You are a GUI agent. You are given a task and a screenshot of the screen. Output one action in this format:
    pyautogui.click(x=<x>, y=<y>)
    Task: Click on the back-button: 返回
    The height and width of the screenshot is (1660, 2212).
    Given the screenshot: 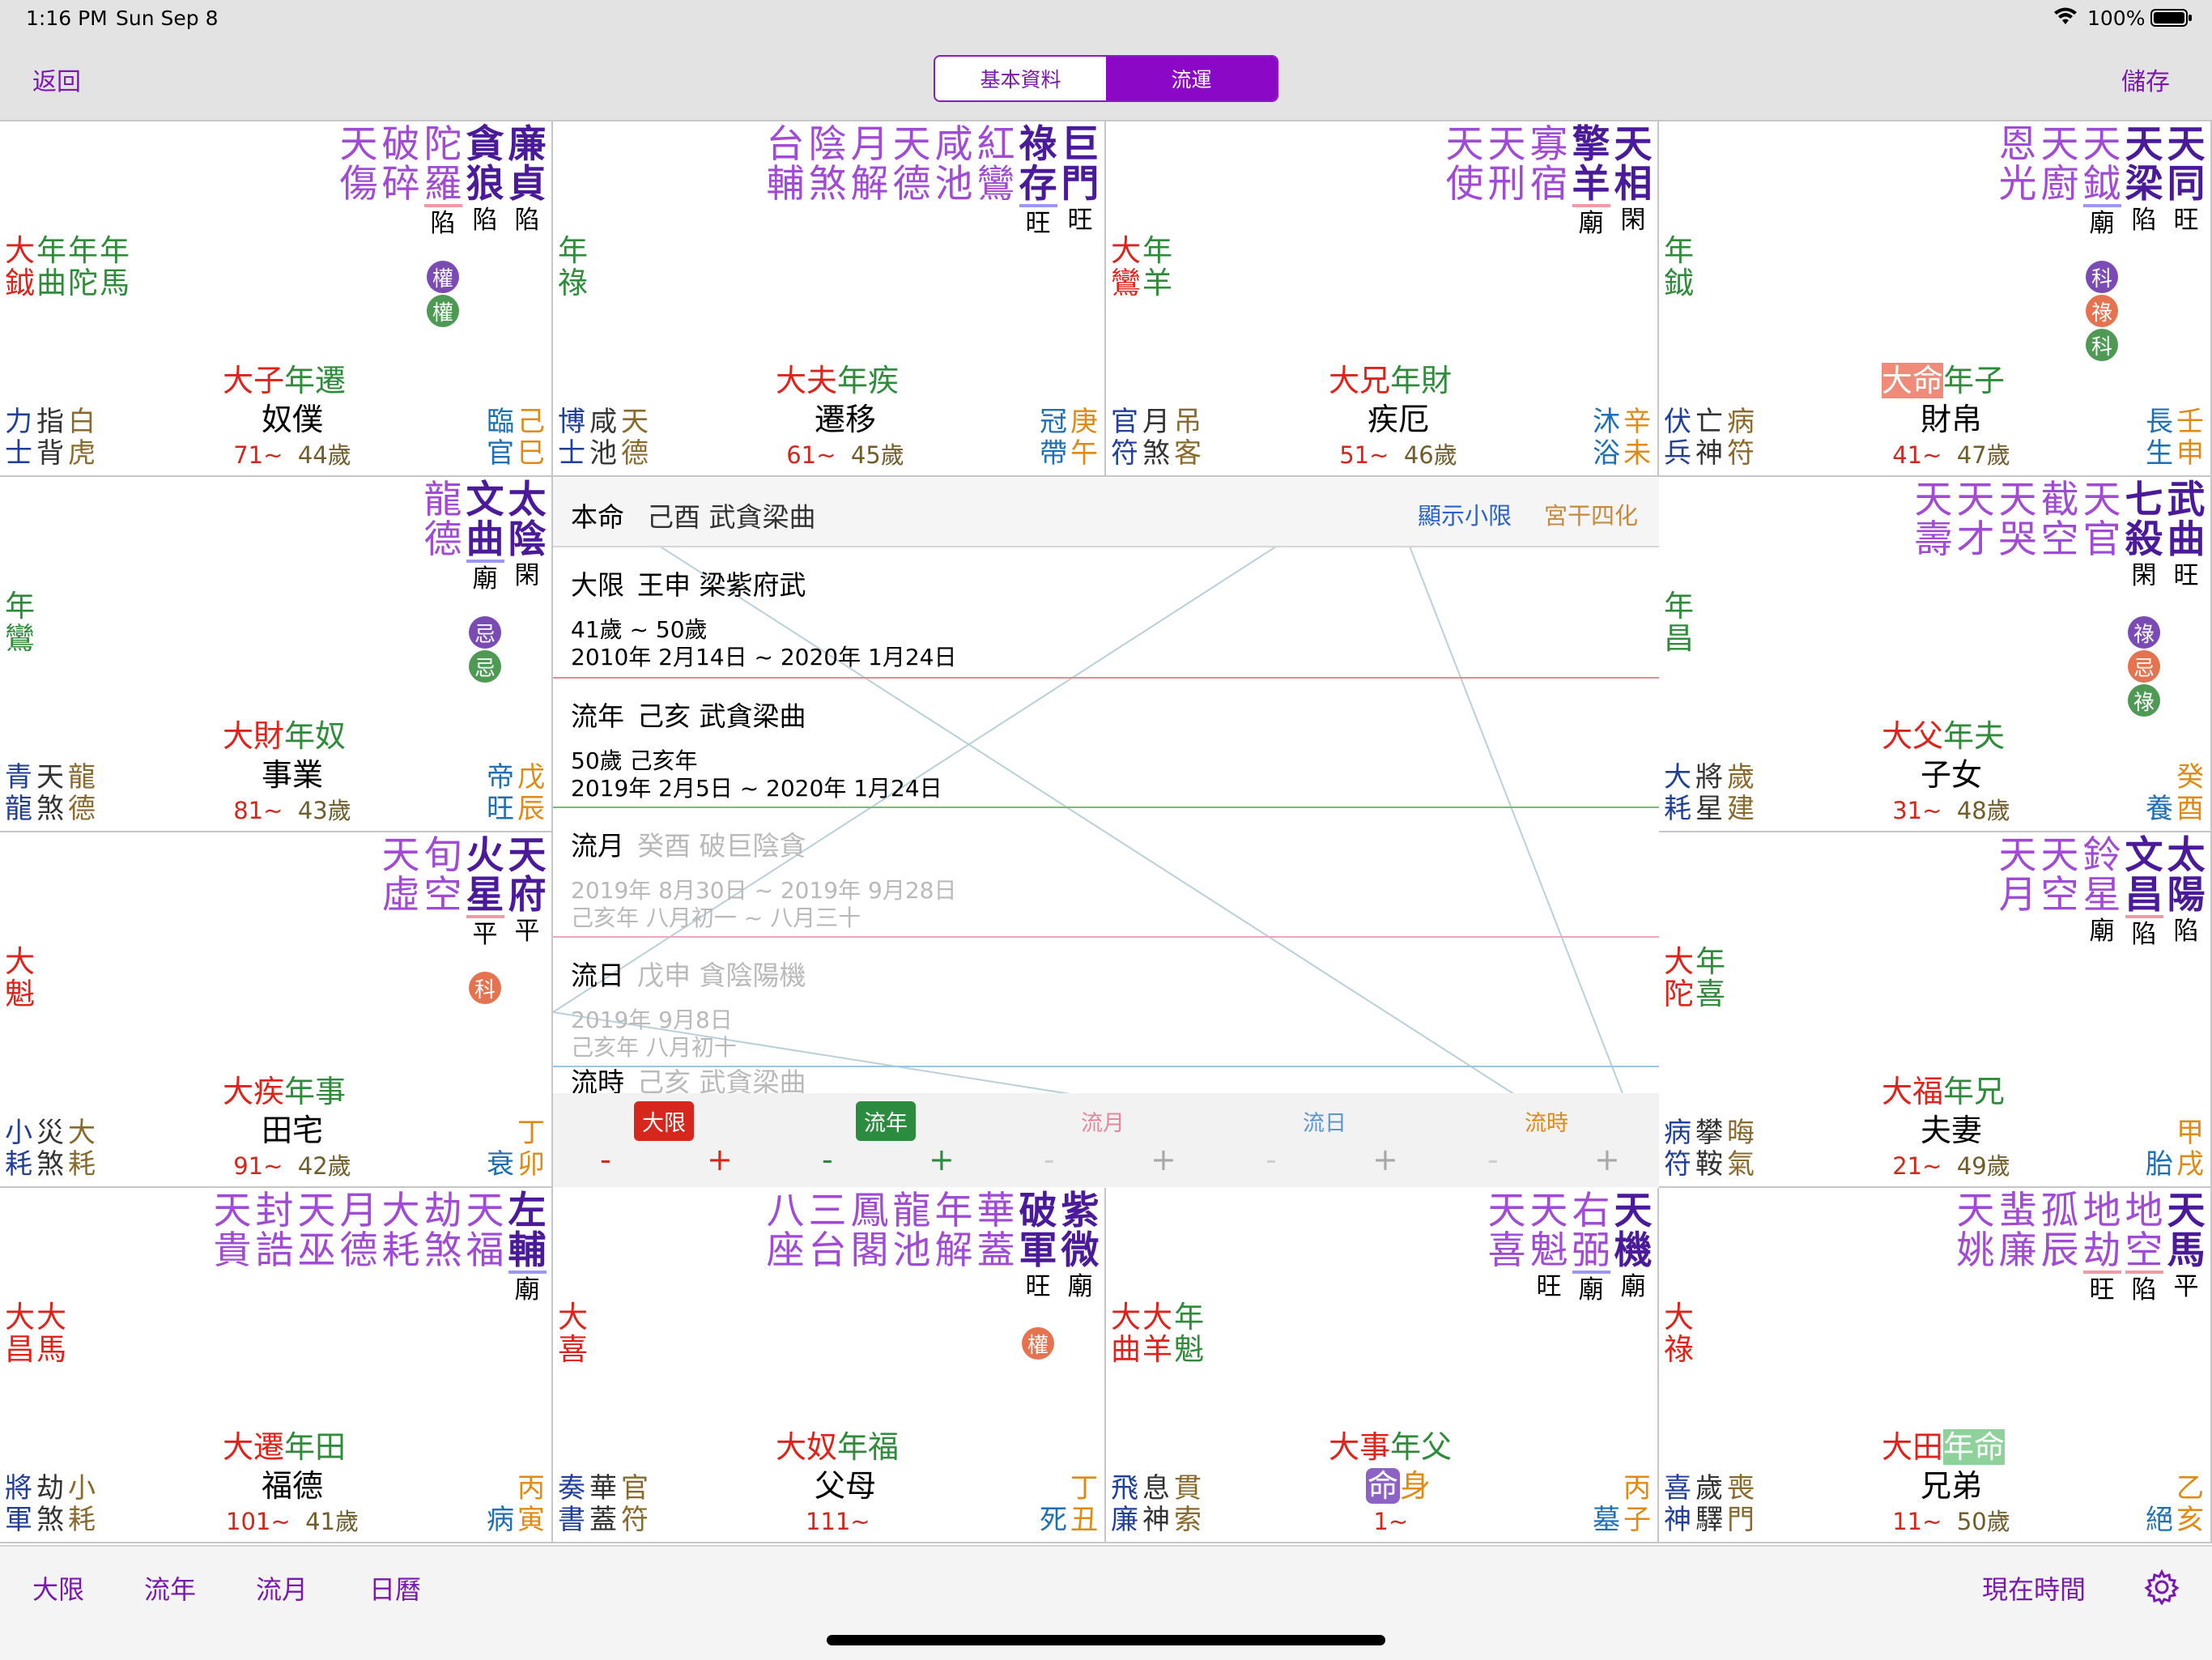 What is the action you would take?
    pyautogui.click(x=56, y=80)
    